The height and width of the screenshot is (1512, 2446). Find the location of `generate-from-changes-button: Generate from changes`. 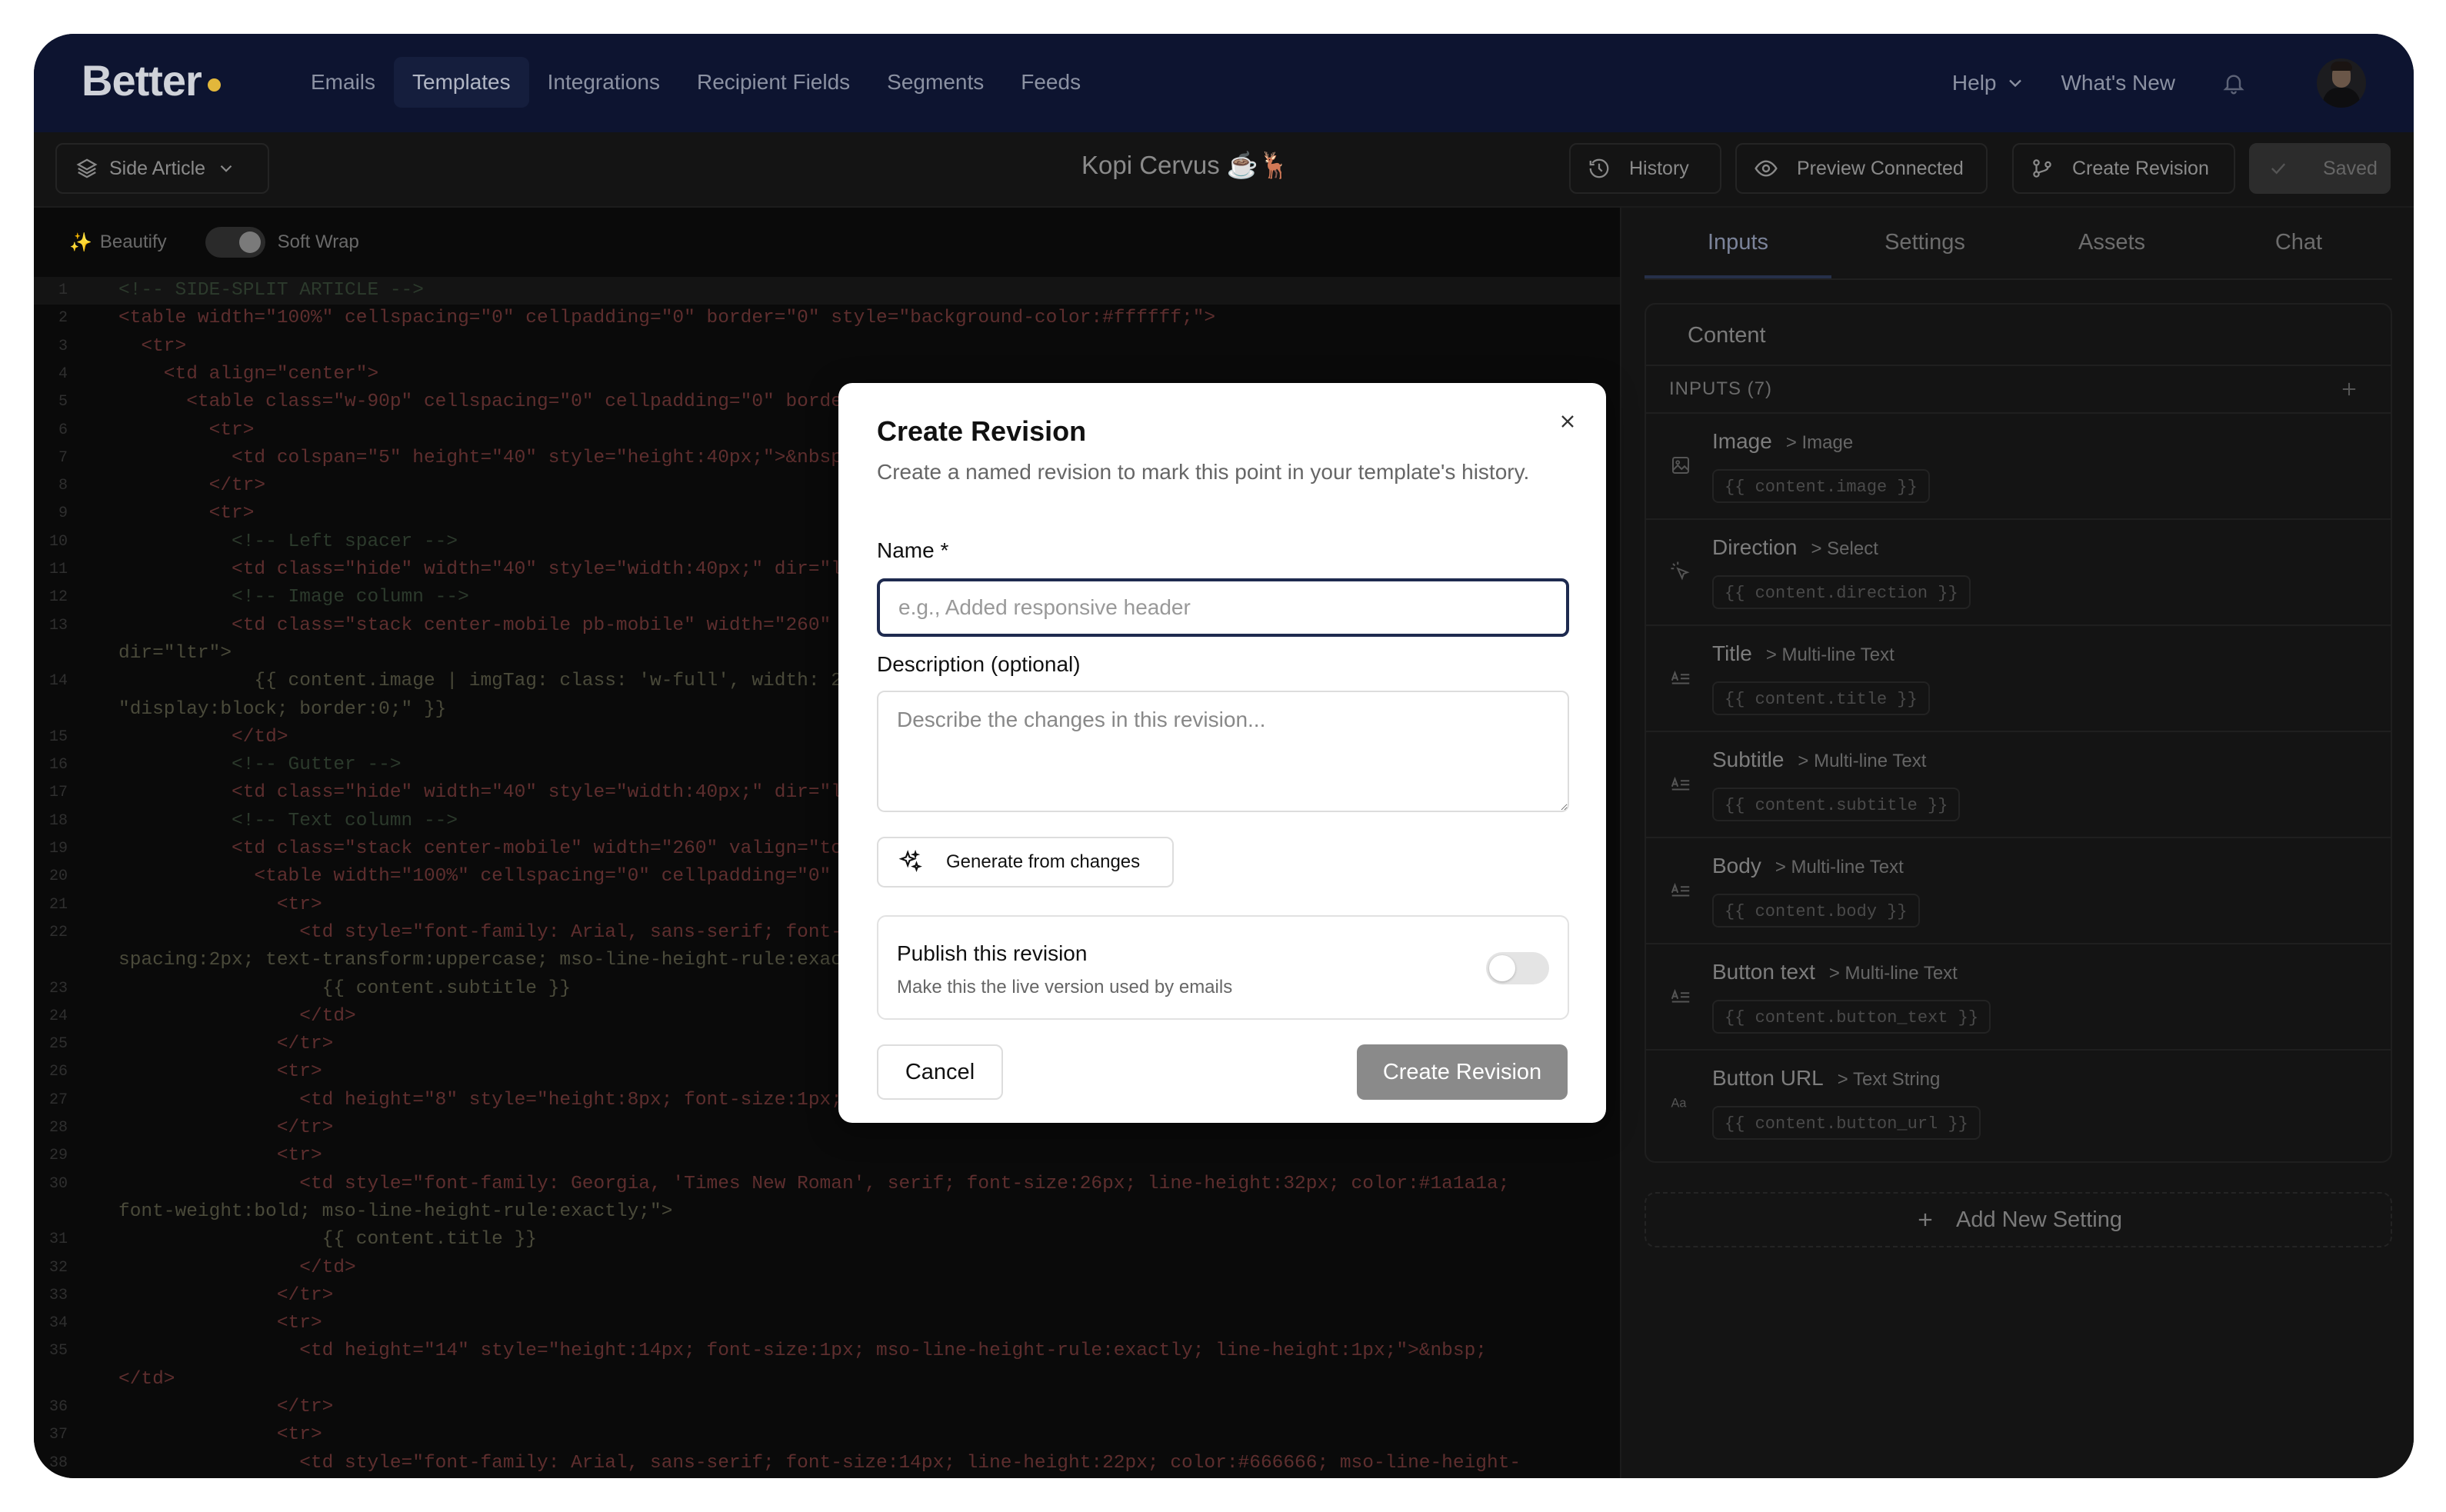

generate-from-changes-button: Generate from changes is located at coordinates (1025, 862).